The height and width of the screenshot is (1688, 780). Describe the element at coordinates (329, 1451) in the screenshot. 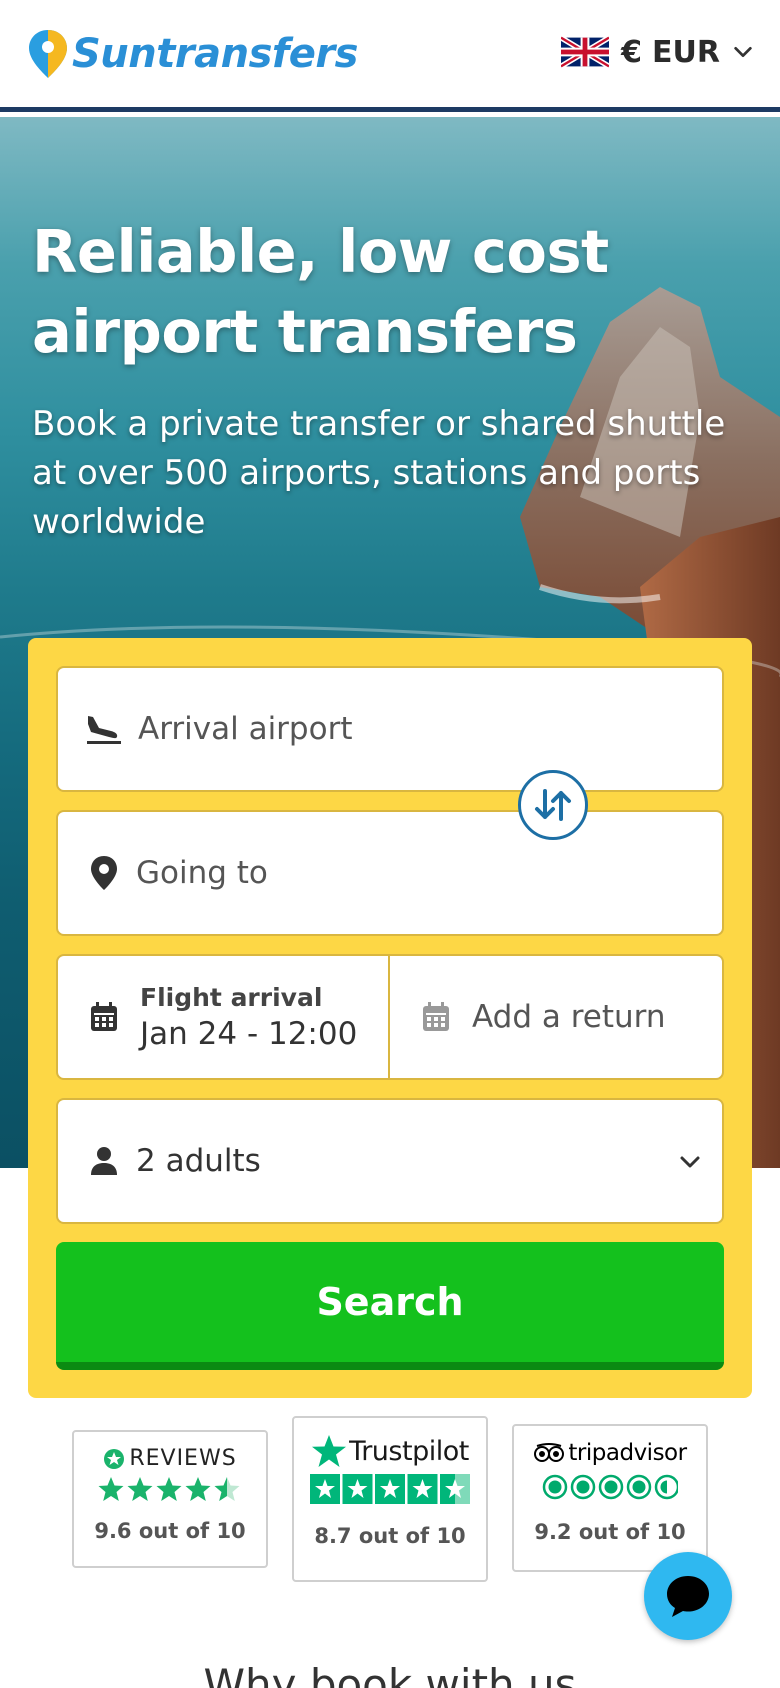

I see `trustpilot-star-icon` at that location.